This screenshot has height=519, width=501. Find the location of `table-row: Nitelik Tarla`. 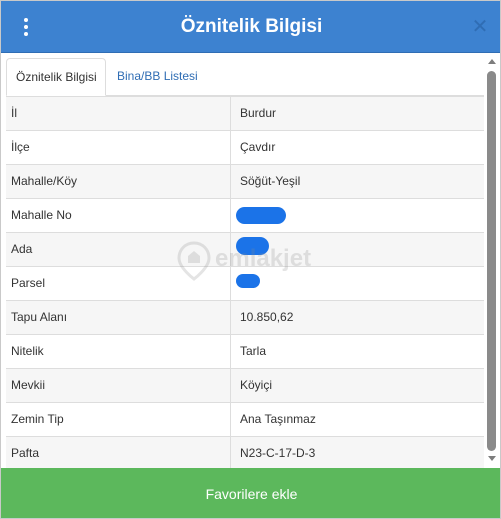

table-row: Nitelik Tarla is located at coordinates (245, 352).